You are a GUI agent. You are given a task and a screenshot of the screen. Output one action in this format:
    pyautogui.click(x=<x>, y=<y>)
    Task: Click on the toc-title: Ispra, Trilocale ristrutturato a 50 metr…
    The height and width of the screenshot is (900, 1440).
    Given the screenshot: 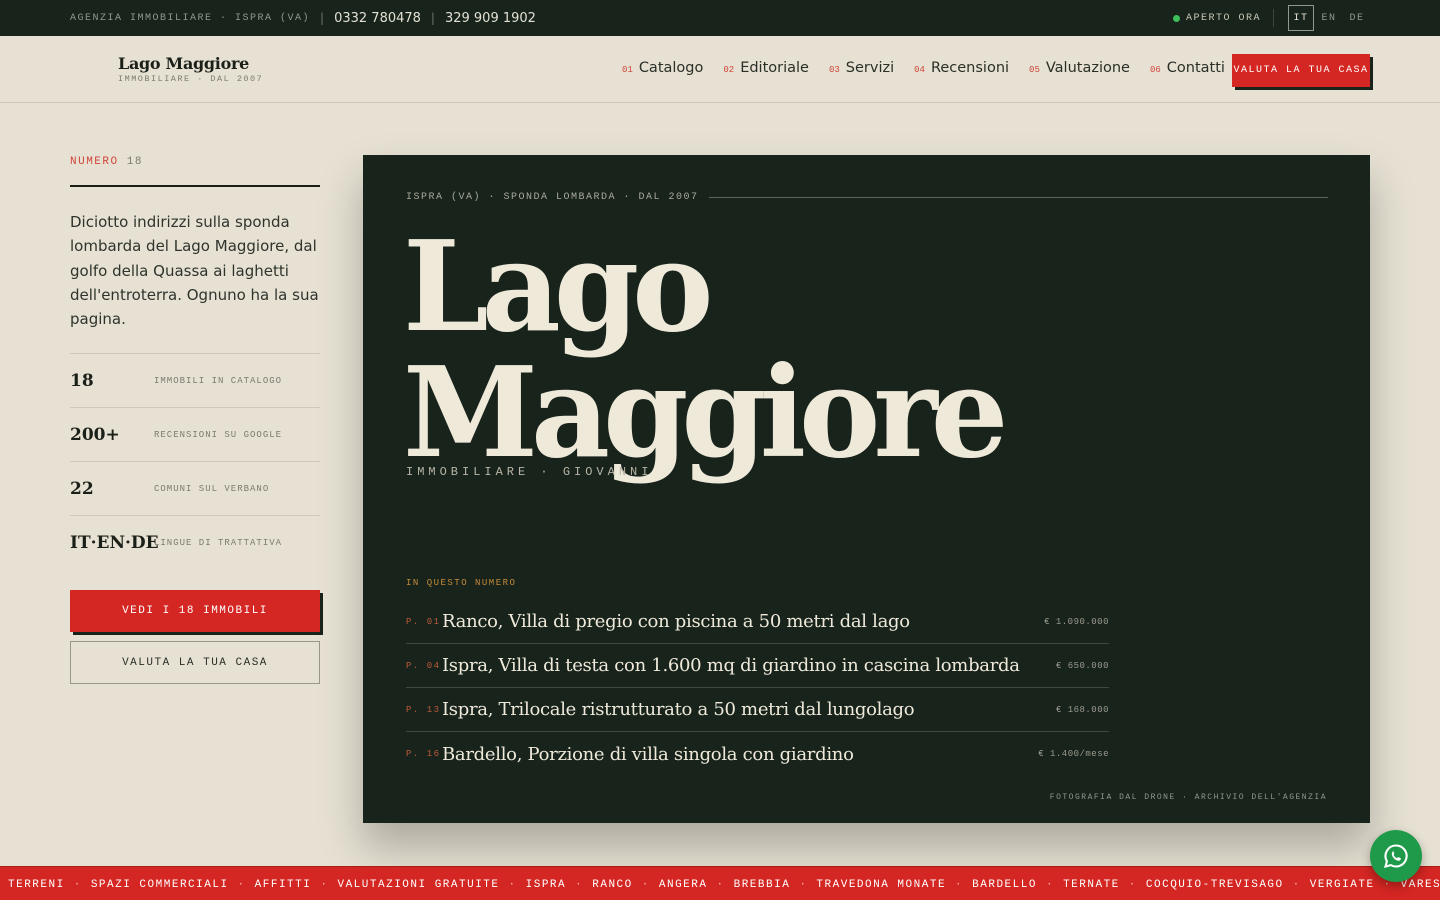 What is the action you would take?
    pyautogui.click(x=678, y=709)
    